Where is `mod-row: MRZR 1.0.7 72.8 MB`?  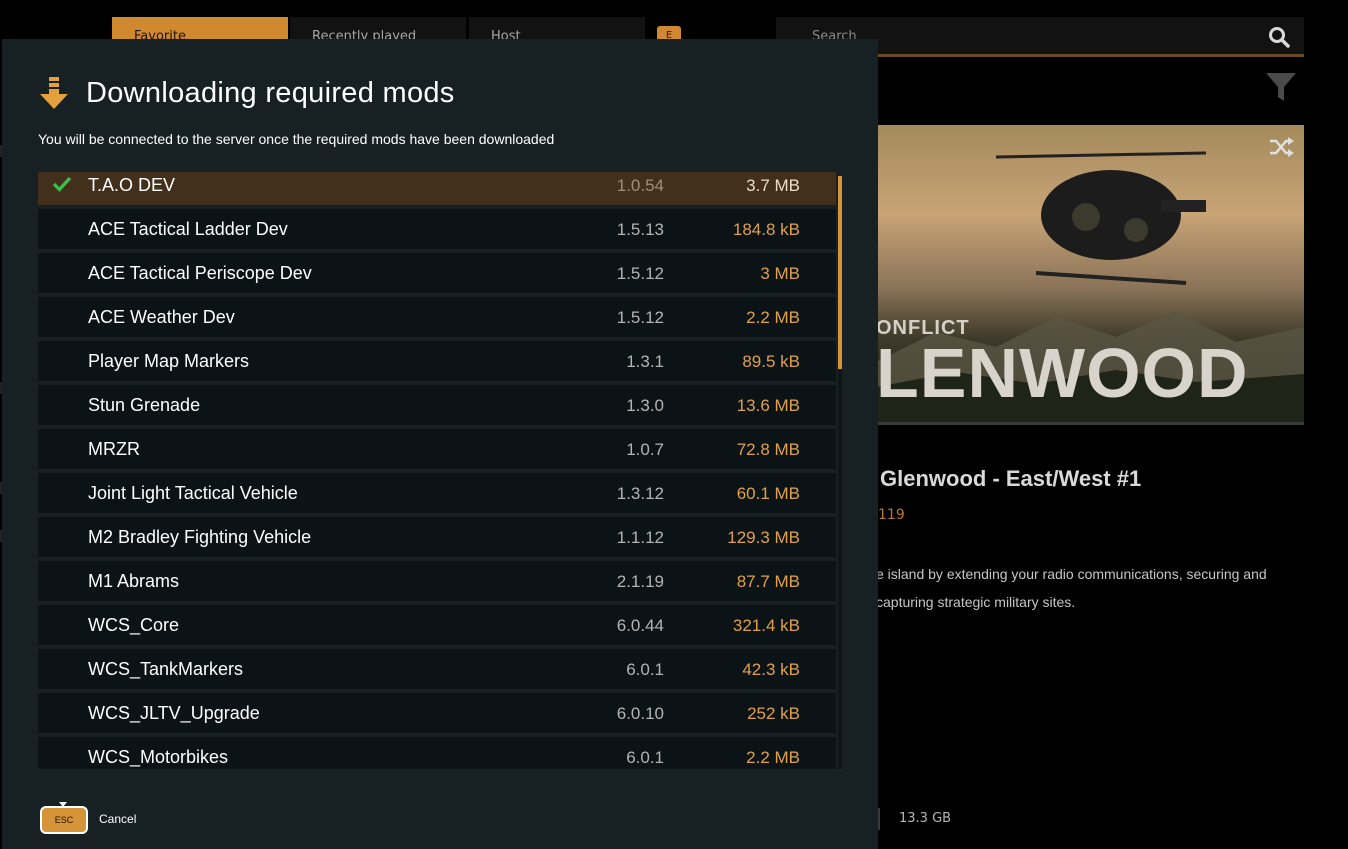
mod-row: MRZR 1.0.7 72.8 MB is located at coordinates (437, 449).